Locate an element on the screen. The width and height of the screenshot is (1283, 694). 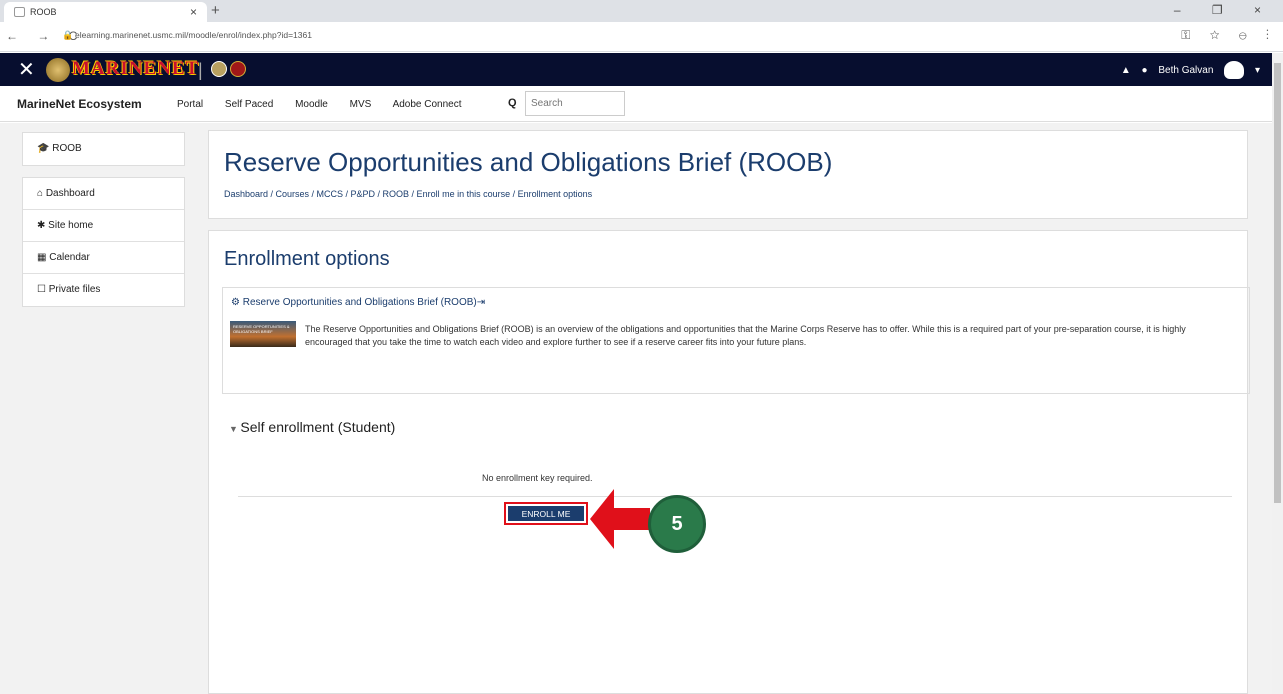
section-heading: Enrollment options is located at coordinates (307, 259).